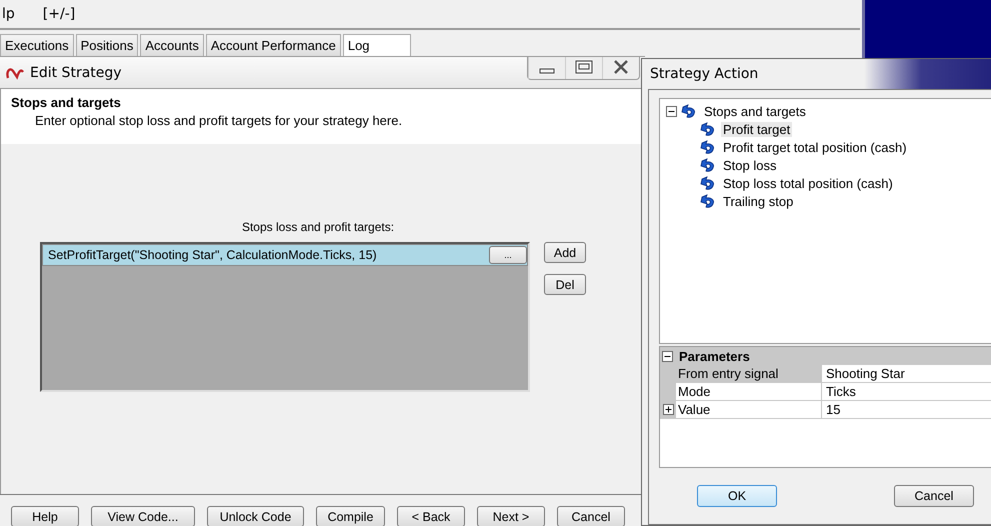 The width and height of the screenshot is (991, 526). What do you see at coordinates (749, 165) in the screenshot?
I see `tree-item: Stop loss` at bounding box center [749, 165].